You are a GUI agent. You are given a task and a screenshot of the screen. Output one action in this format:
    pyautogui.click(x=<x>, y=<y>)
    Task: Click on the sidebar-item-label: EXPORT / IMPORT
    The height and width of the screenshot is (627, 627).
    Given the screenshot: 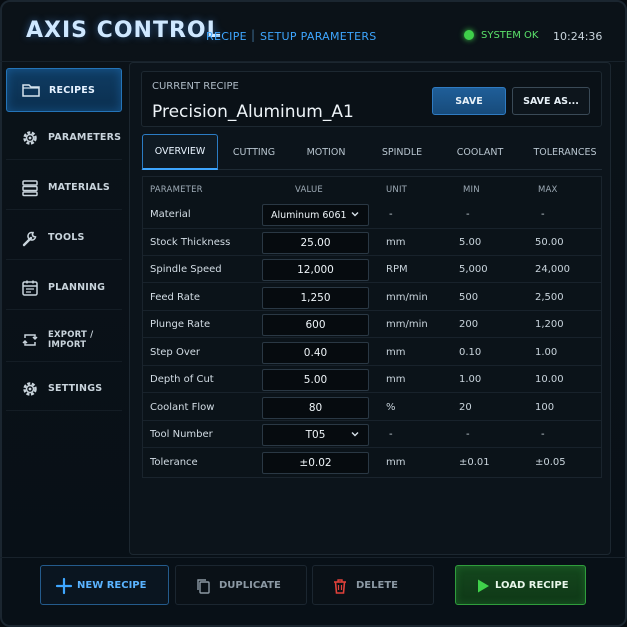 What is the action you would take?
    pyautogui.click(x=71, y=339)
    